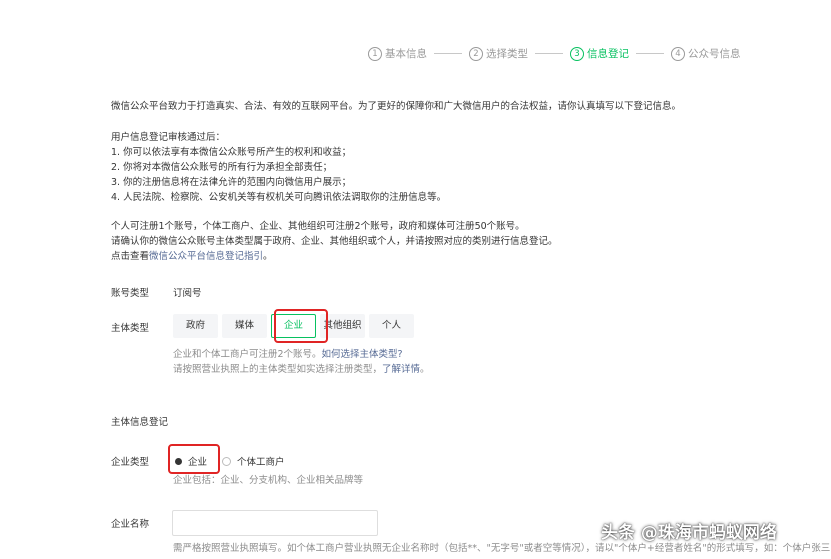  Describe the element at coordinates (130, 524) in the screenshot. I see `company-name-label: 企业名称` at that location.